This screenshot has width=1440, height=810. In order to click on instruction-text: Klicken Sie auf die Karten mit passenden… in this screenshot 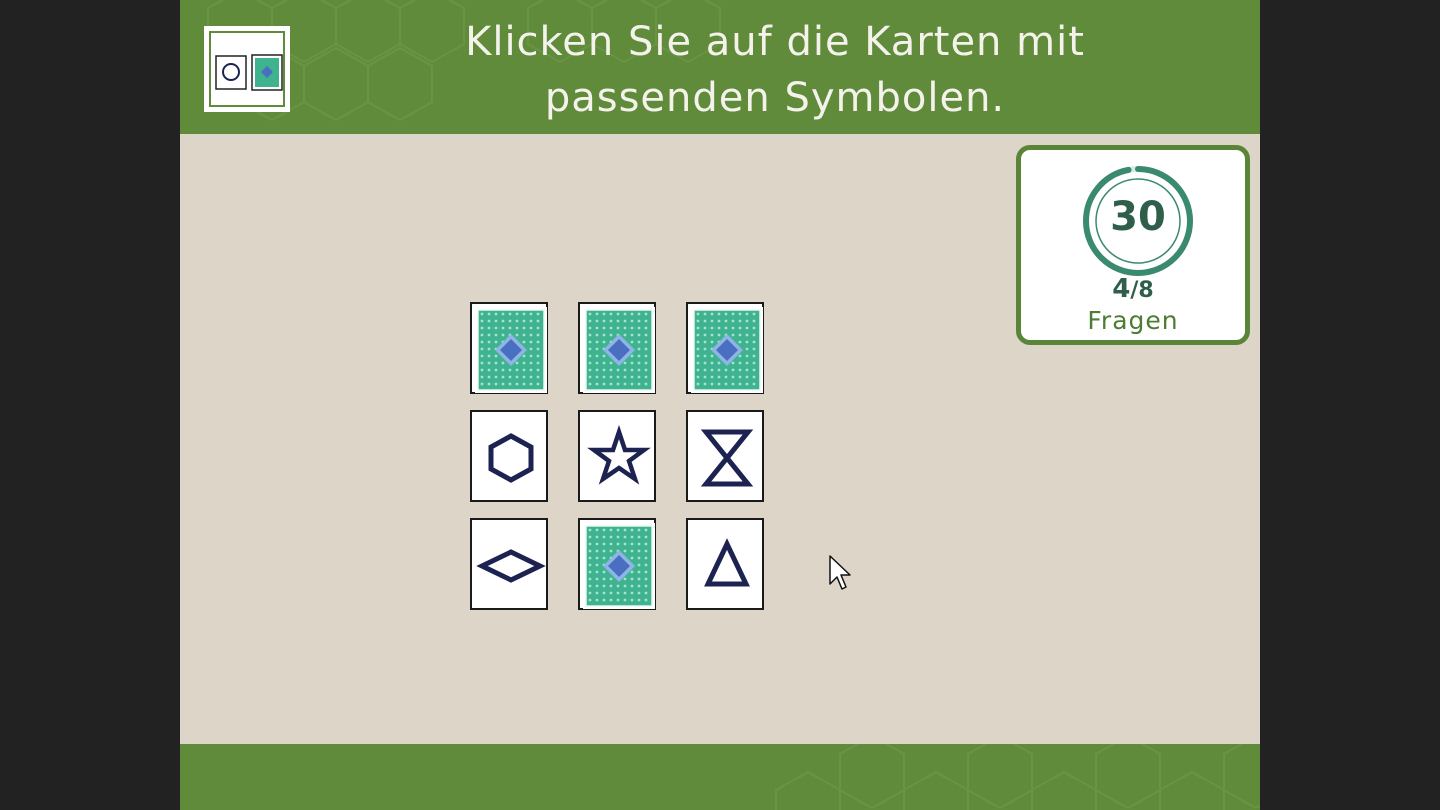, I will do `click(775, 70)`.